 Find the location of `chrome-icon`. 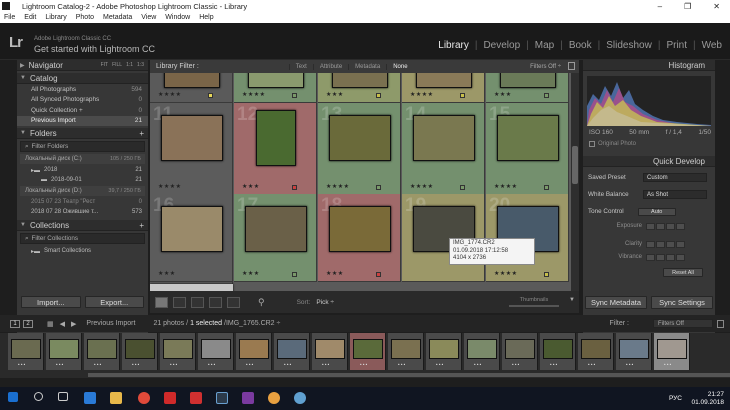

chrome-icon is located at coordinates (144, 398).